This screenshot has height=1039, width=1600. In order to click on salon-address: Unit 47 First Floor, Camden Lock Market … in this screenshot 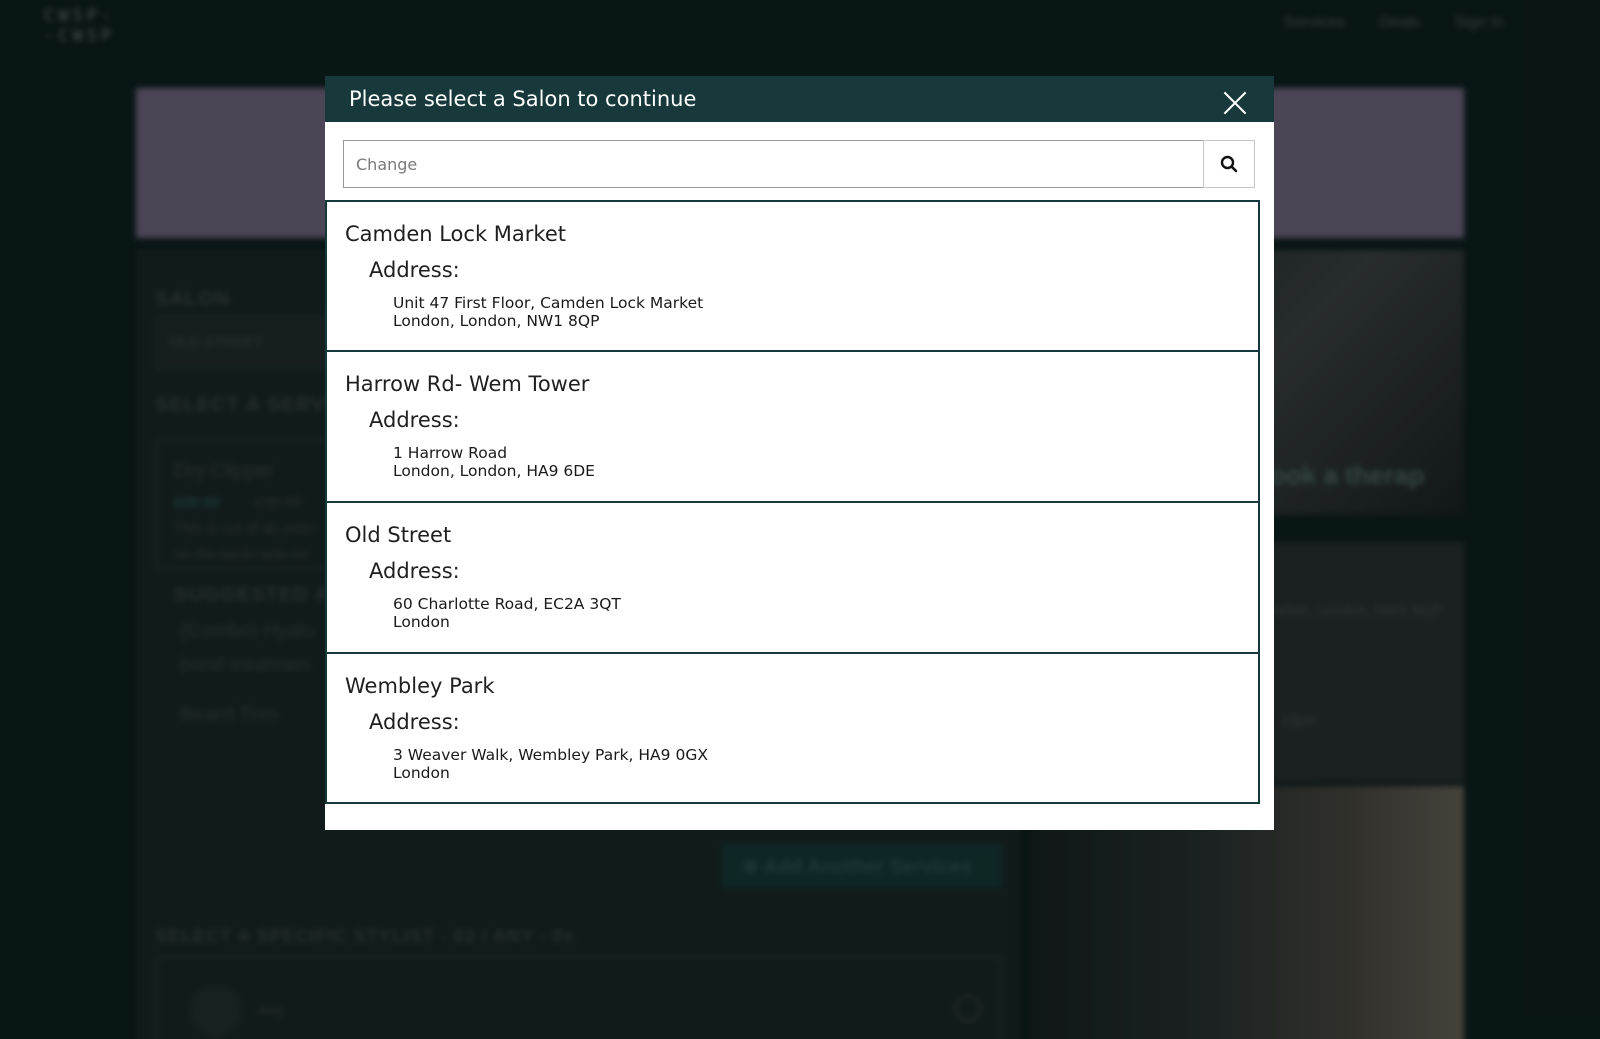, I will do `click(816, 312)`.